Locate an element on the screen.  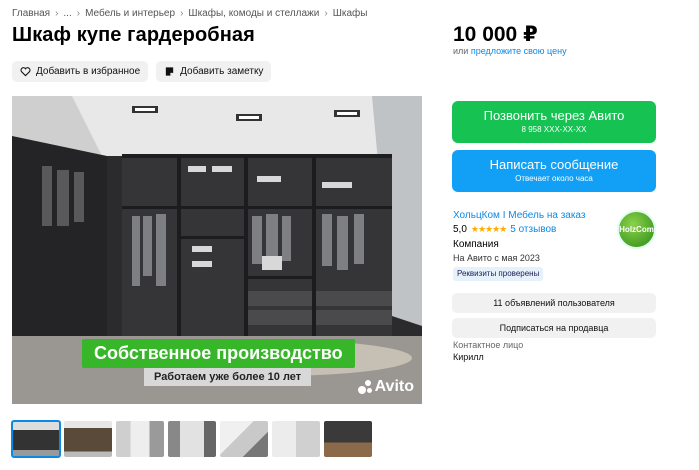
price-offer-prefix: или is located at coordinates (461, 51).